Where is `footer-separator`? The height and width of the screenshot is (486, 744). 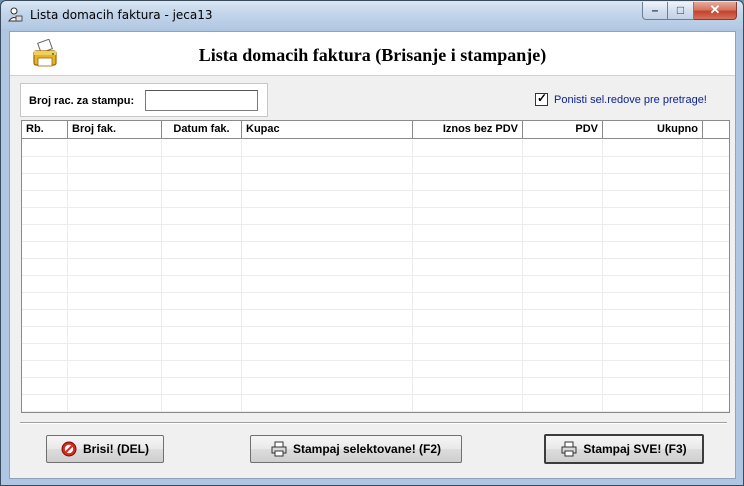 footer-separator is located at coordinates (373, 423).